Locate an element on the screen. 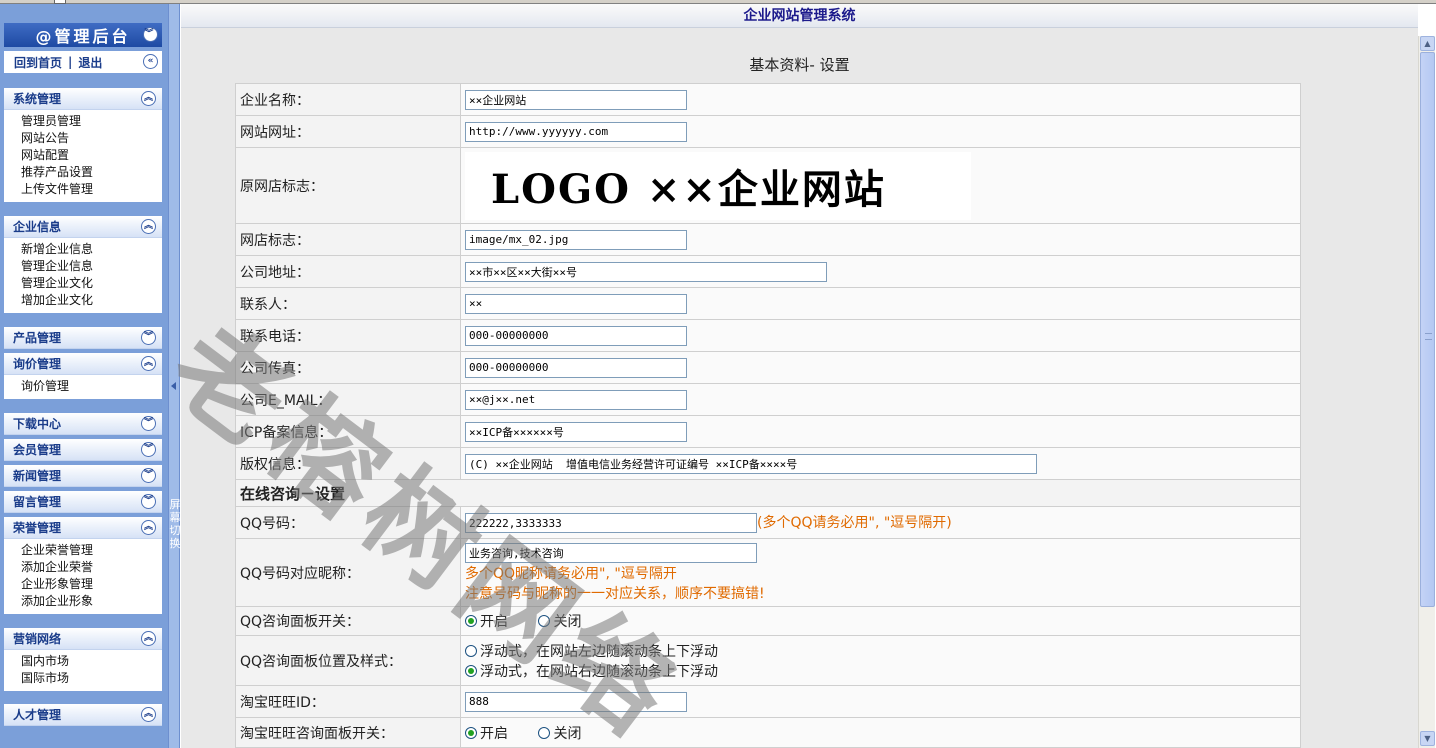 This screenshot has height=748, width=1436. scroll-up-icon: ▲ is located at coordinates (1427, 43).